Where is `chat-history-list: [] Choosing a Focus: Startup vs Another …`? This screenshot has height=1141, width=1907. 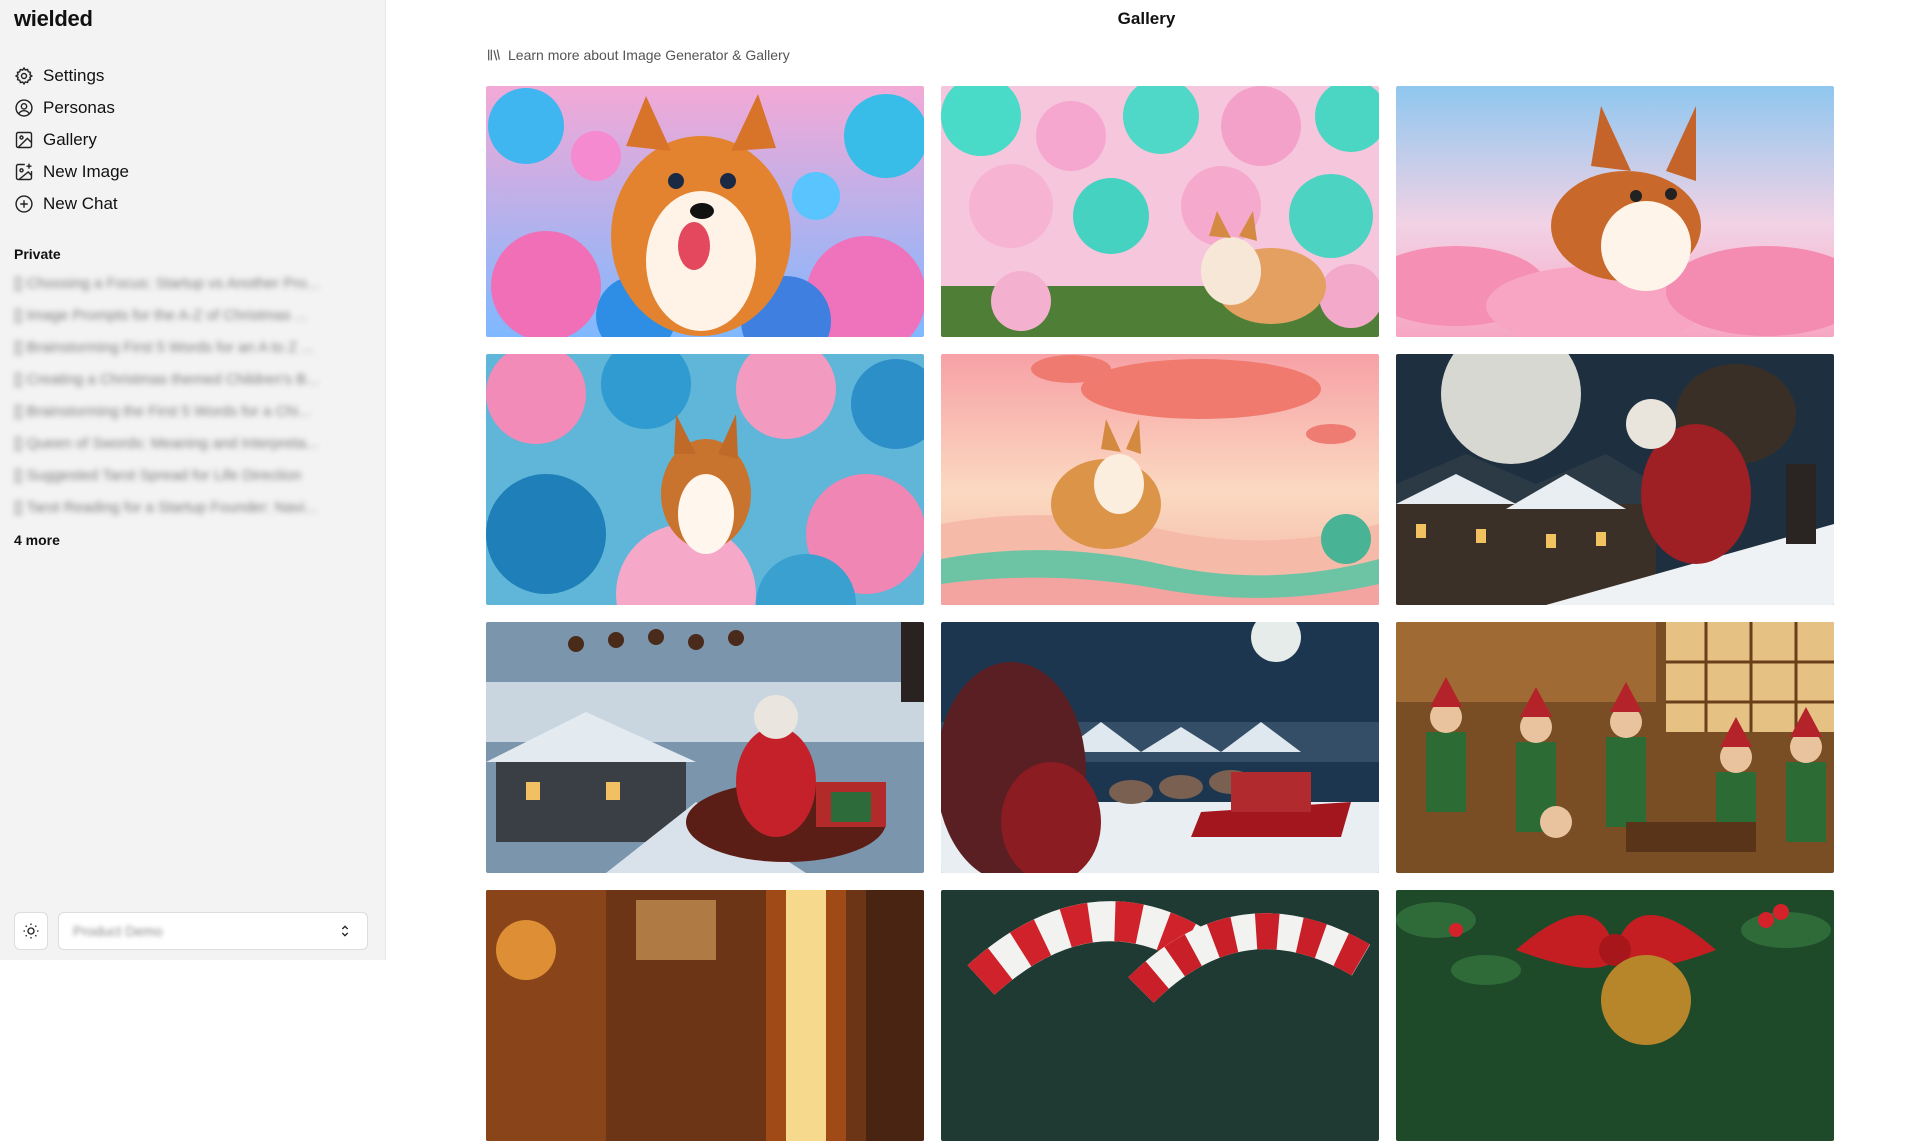 chat-history-list: [] Choosing a Focus: Startup vs Another … is located at coordinates (192, 396).